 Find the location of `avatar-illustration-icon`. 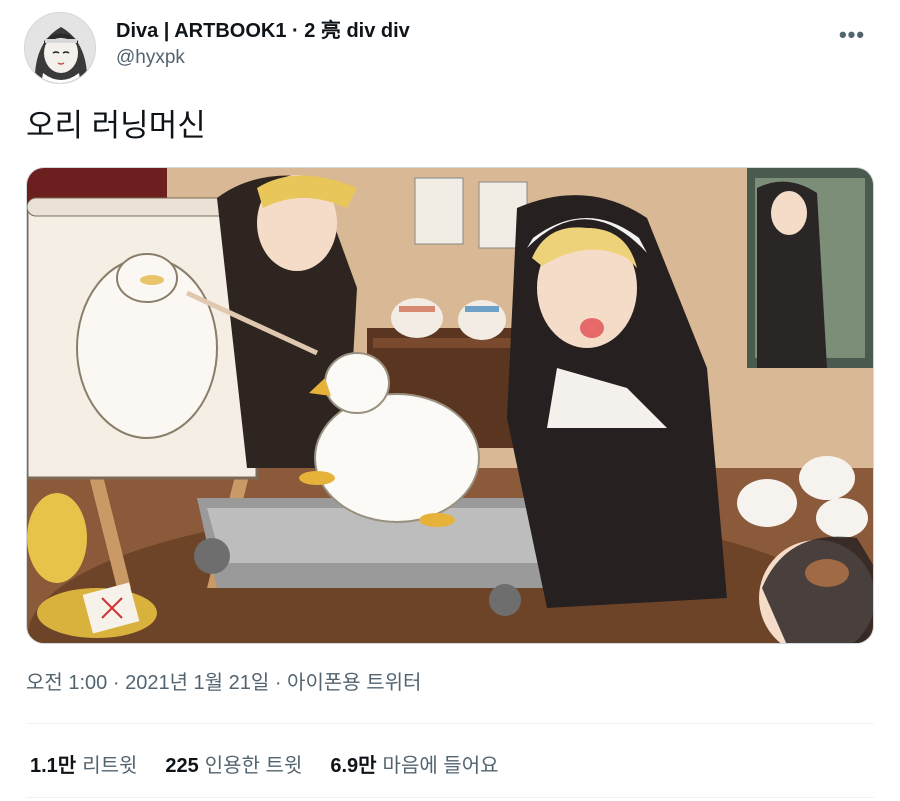

avatar-illustration-icon is located at coordinates (60, 48).